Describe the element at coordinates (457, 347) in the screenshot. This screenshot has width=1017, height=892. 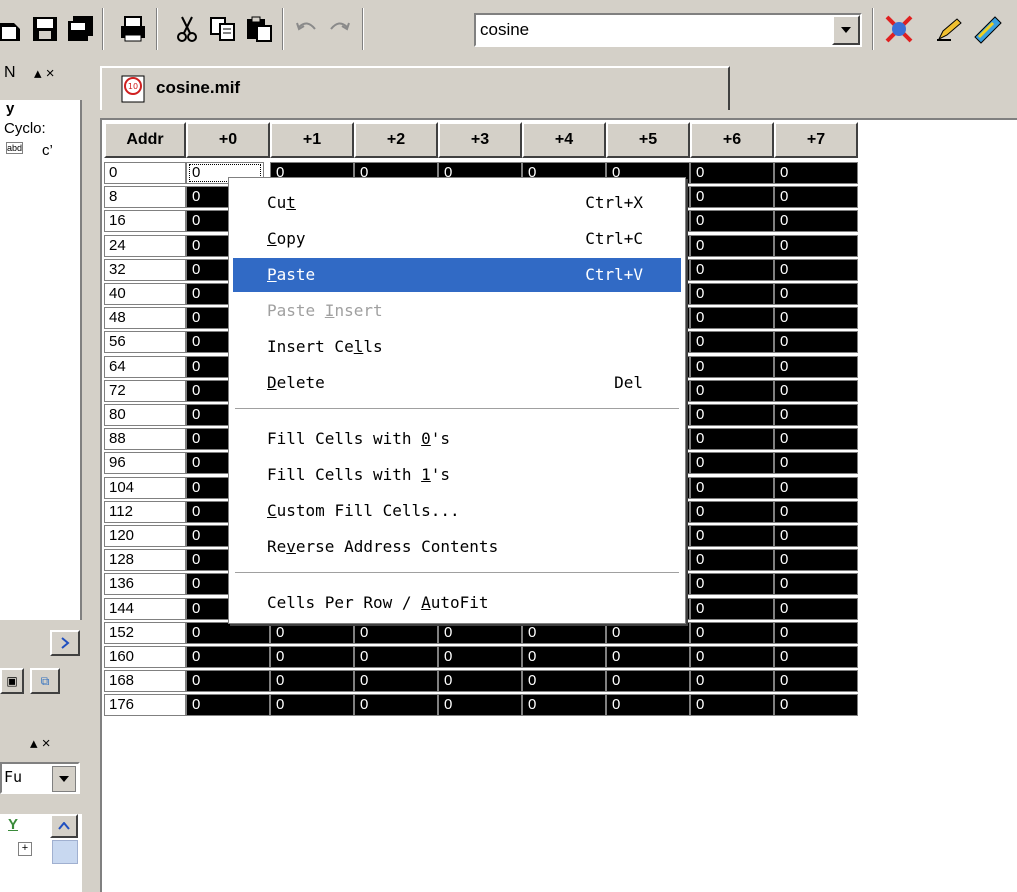
I see `menu-item-insert-cells: Insert Cells` at that location.